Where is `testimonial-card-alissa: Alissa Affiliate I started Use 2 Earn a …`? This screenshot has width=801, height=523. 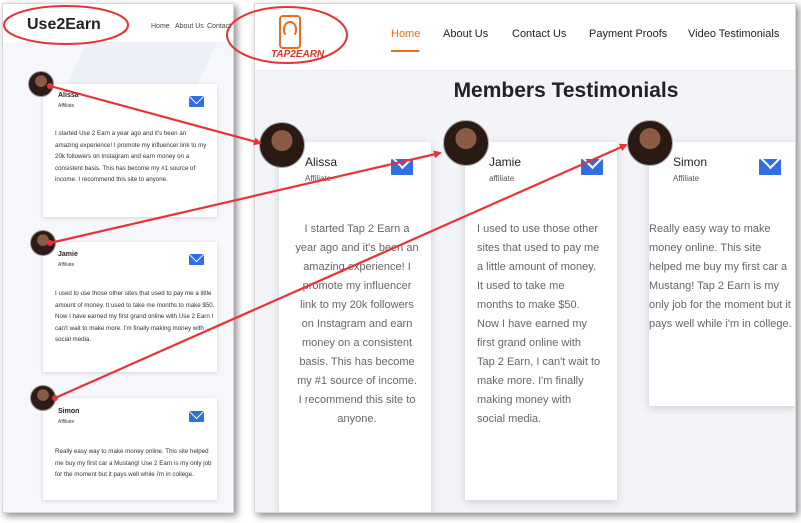 testimonial-card-alissa: Alissa Affiliate I started Use 2 Earn a … is located at coordinates (130, 150).